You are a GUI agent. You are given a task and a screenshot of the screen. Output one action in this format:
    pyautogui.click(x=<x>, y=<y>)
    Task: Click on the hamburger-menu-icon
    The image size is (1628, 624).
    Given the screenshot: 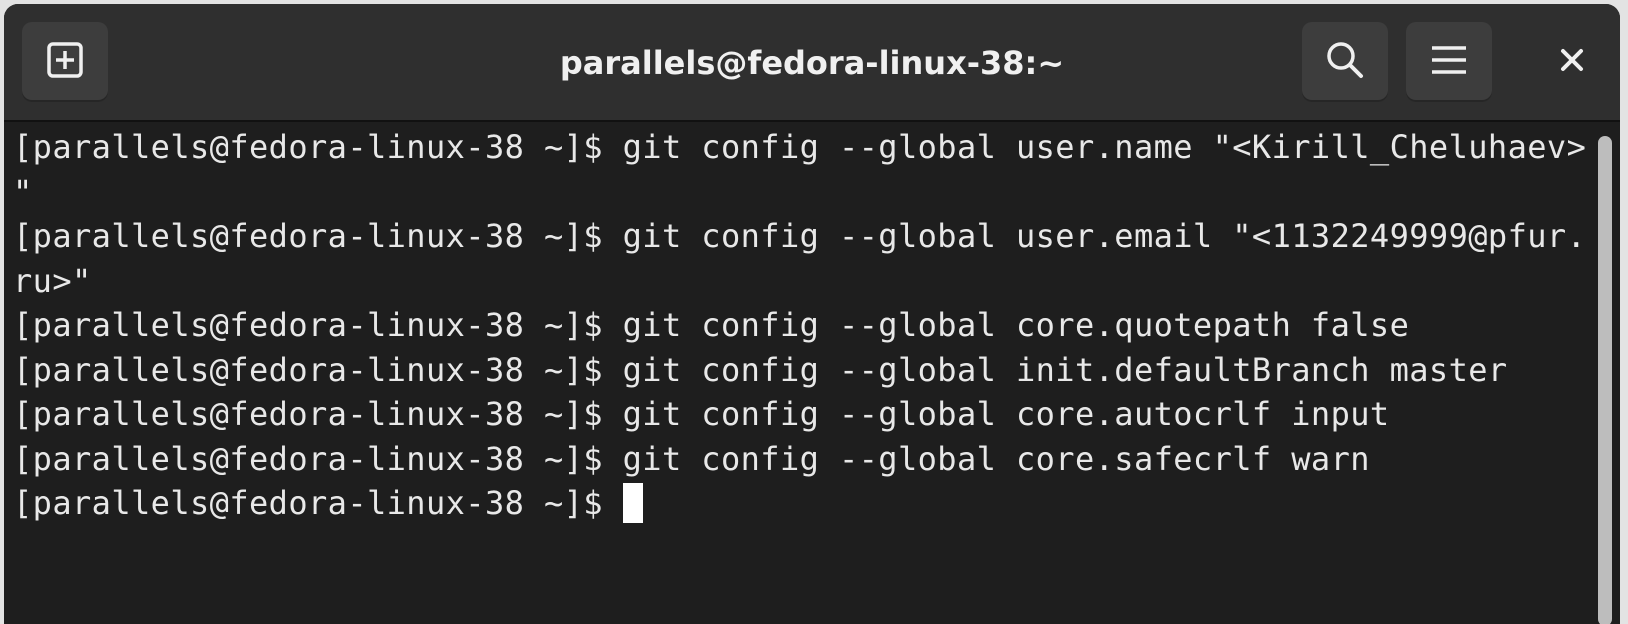 What is the action you would take?
    pyautogui.click(x=1449, y=62)
    